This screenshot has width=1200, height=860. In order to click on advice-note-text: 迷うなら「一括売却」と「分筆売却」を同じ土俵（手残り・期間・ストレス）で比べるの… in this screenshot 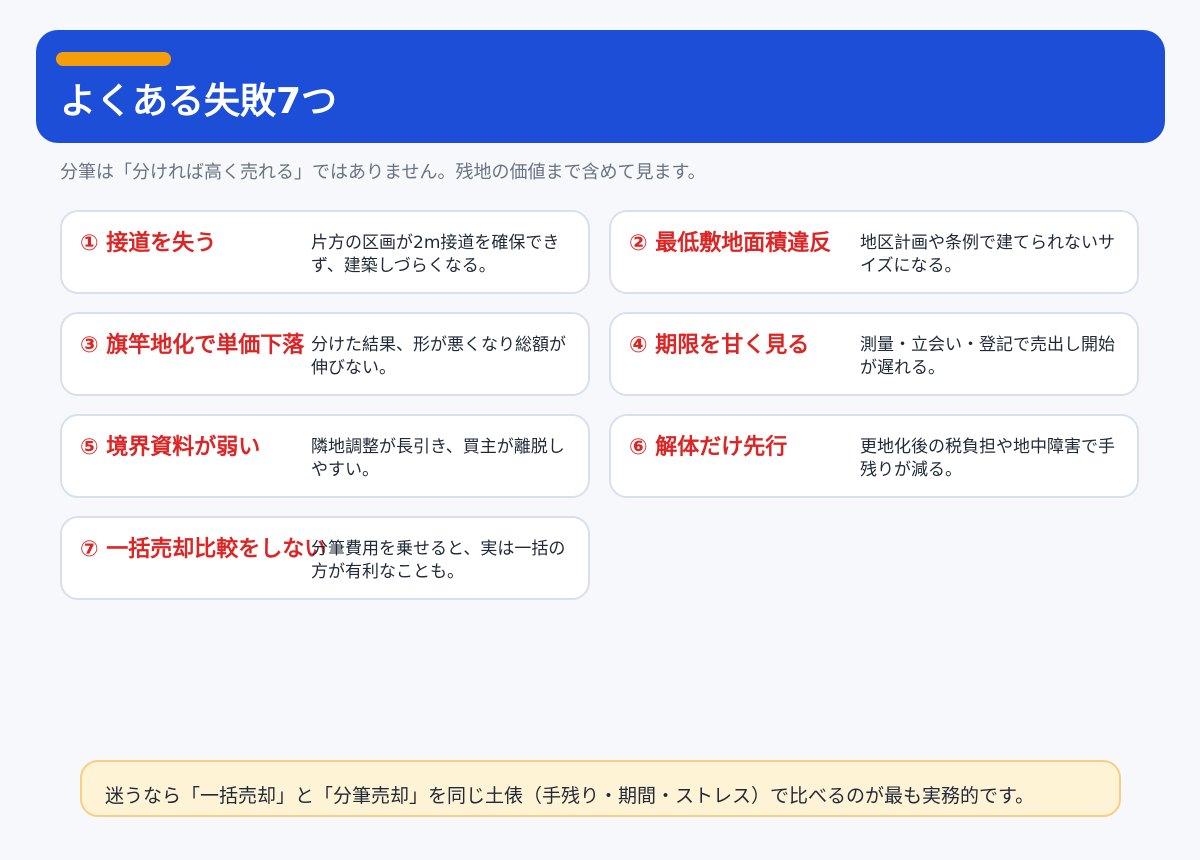, I will do `click(570, 796)`.